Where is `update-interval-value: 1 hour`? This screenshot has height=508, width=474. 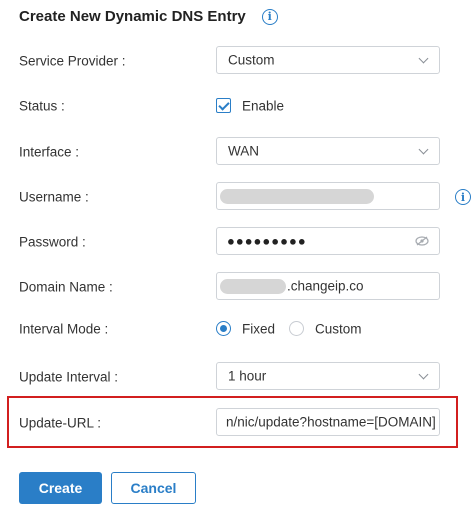
update-interval-value: 1 hour is located at coordinates (247, 376).